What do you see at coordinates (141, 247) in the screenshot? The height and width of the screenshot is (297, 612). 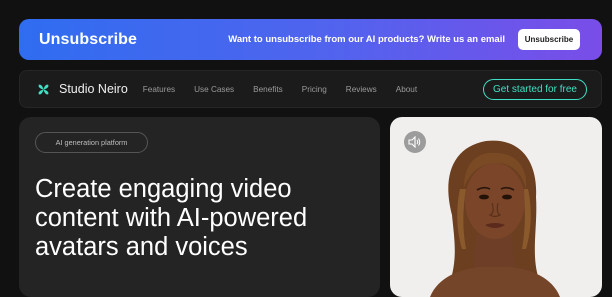 I see `headline-line: avatars and voices` at bounding box center [141, 247].